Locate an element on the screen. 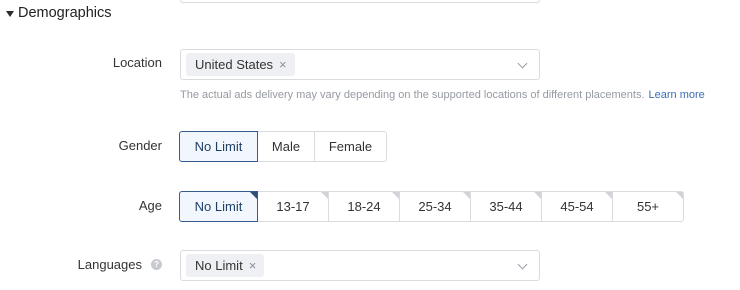  age-option-25-34: 25-34 is located at coordinates (435, 206).